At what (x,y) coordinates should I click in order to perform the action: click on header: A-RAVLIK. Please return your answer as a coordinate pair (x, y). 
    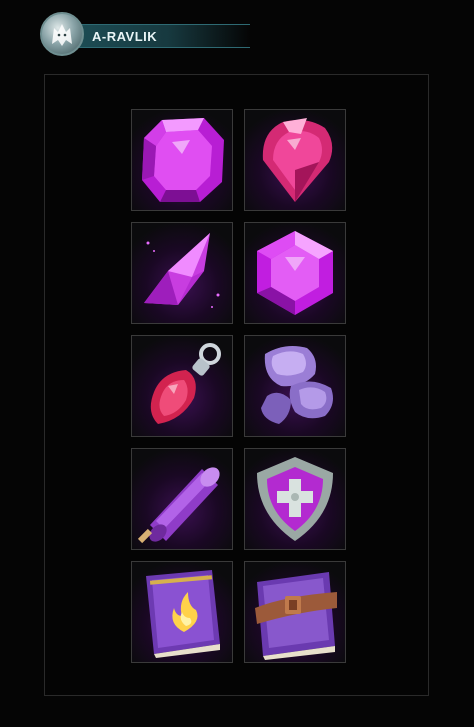
    Looking at the image, I should click on (145, 34).